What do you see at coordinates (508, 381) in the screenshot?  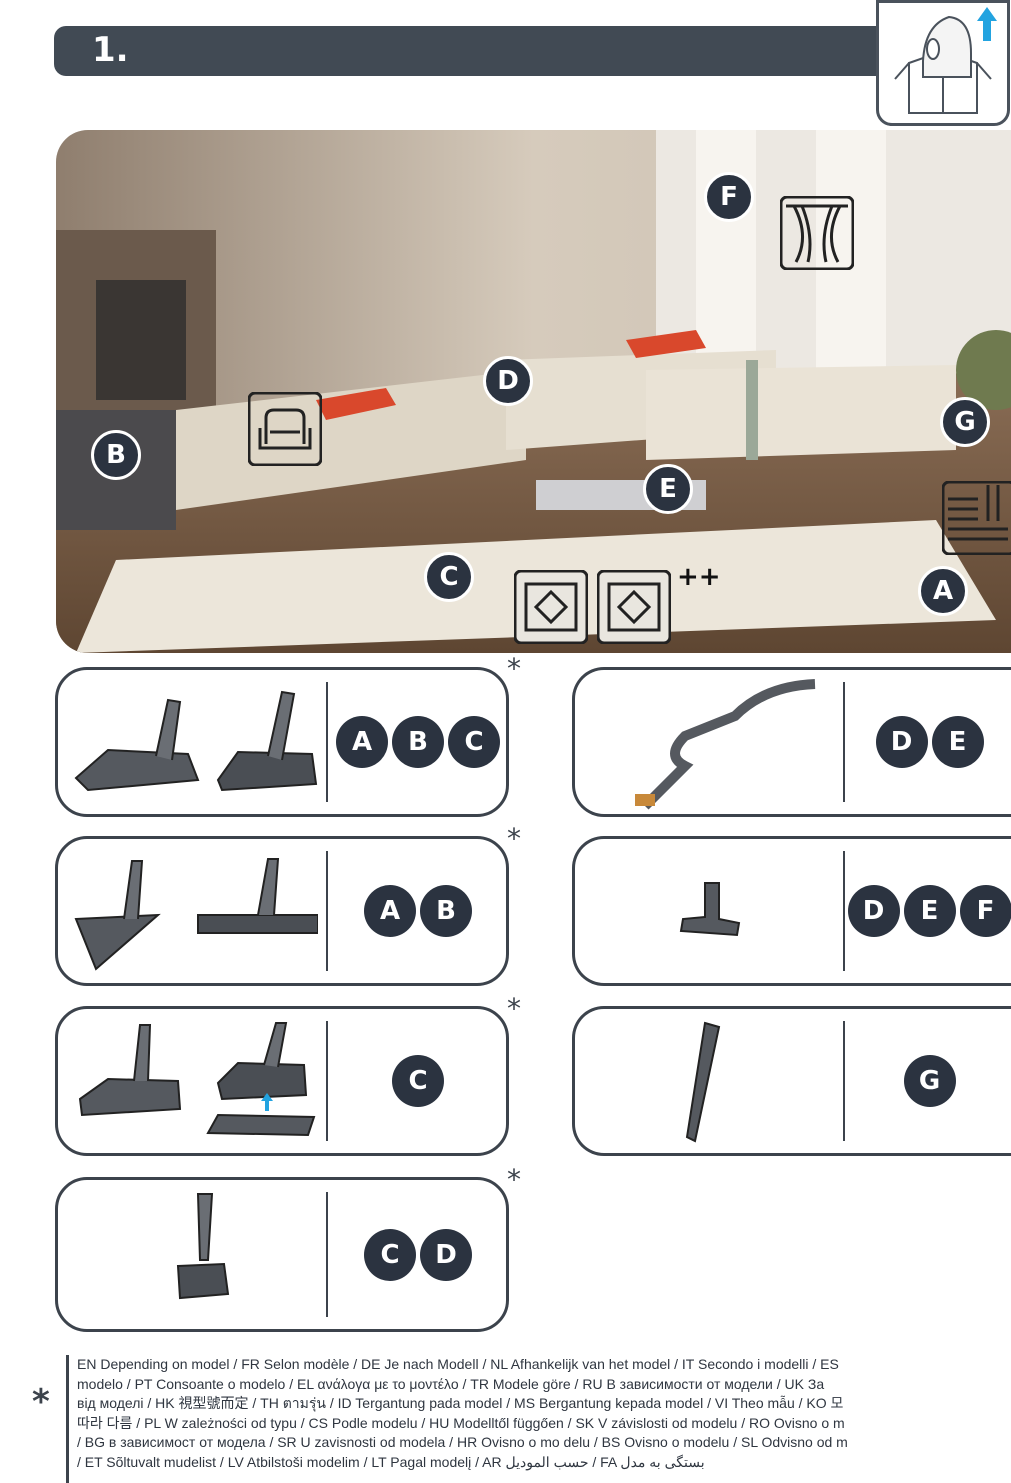 I see `room-label-d: D` at bounding box center [508, 381].